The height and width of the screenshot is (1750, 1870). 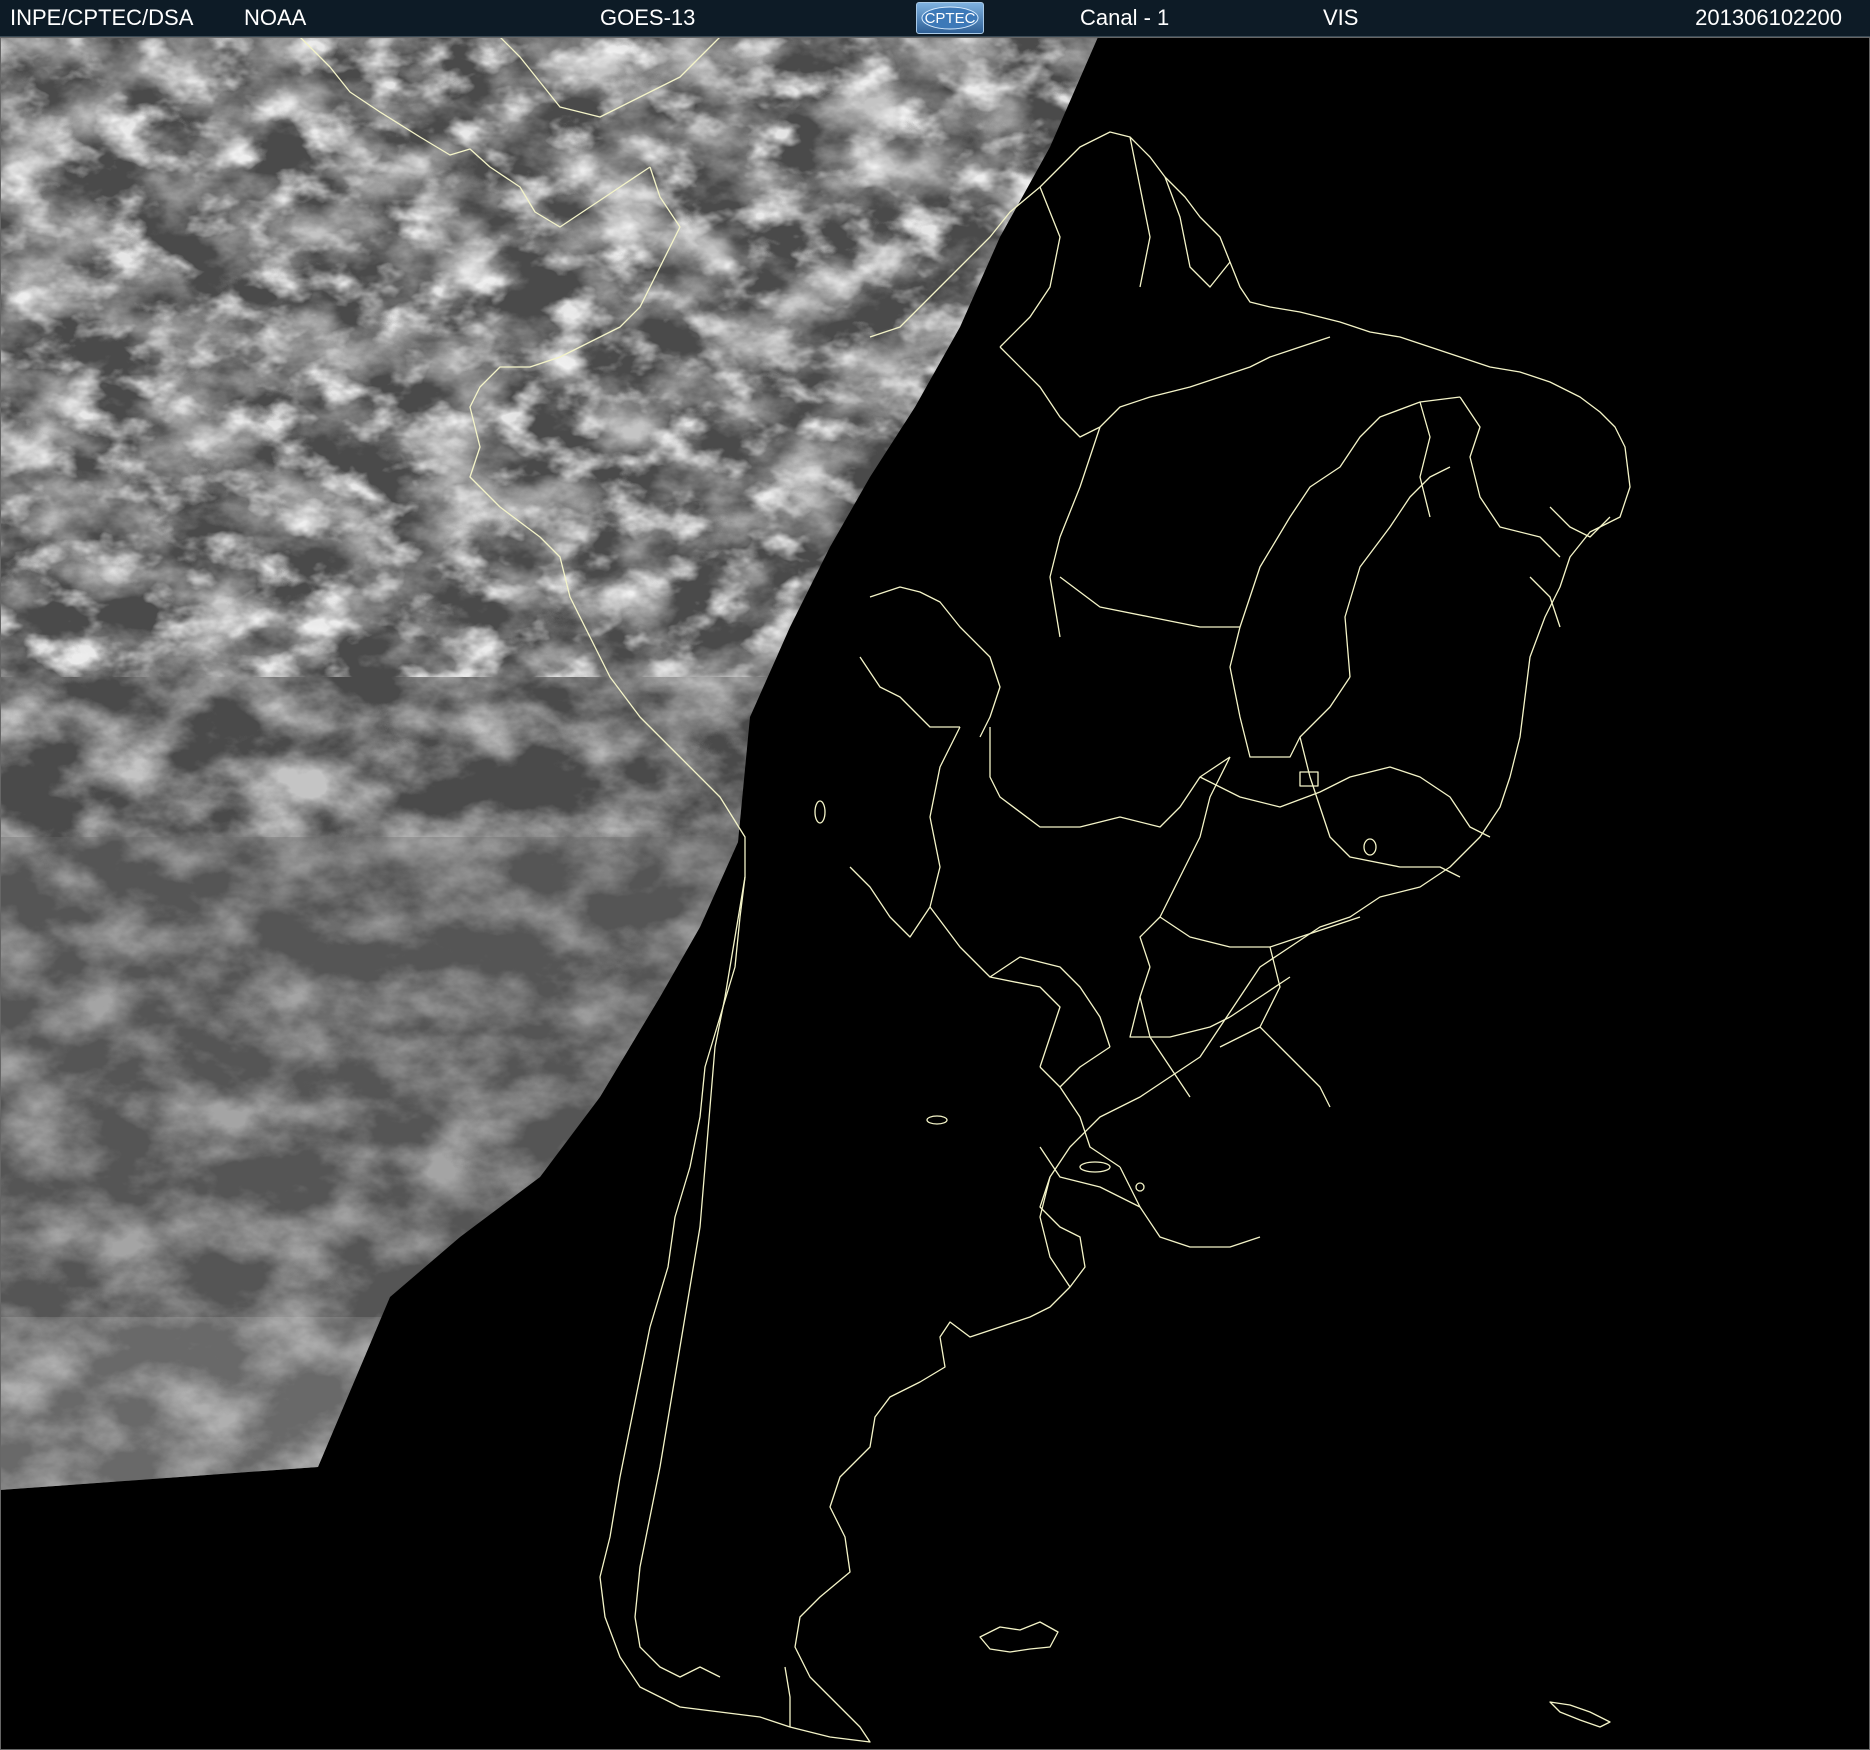 What do you see at coordinates (1125, 17) in the screenshot?
I see `header-channel: Canal - 1` at bounding box center [1125, 17].